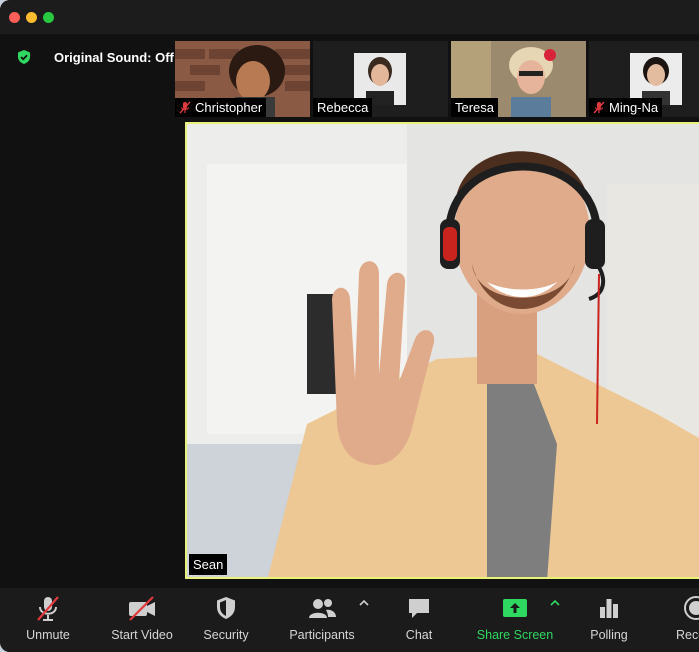 Image resolution: width=699 pixels, height=652 pixels. What do you see at coordinates (475, 107) in the screenshot?
I see `participant-name-tag: Teresa` at bounding box center [475, 107].